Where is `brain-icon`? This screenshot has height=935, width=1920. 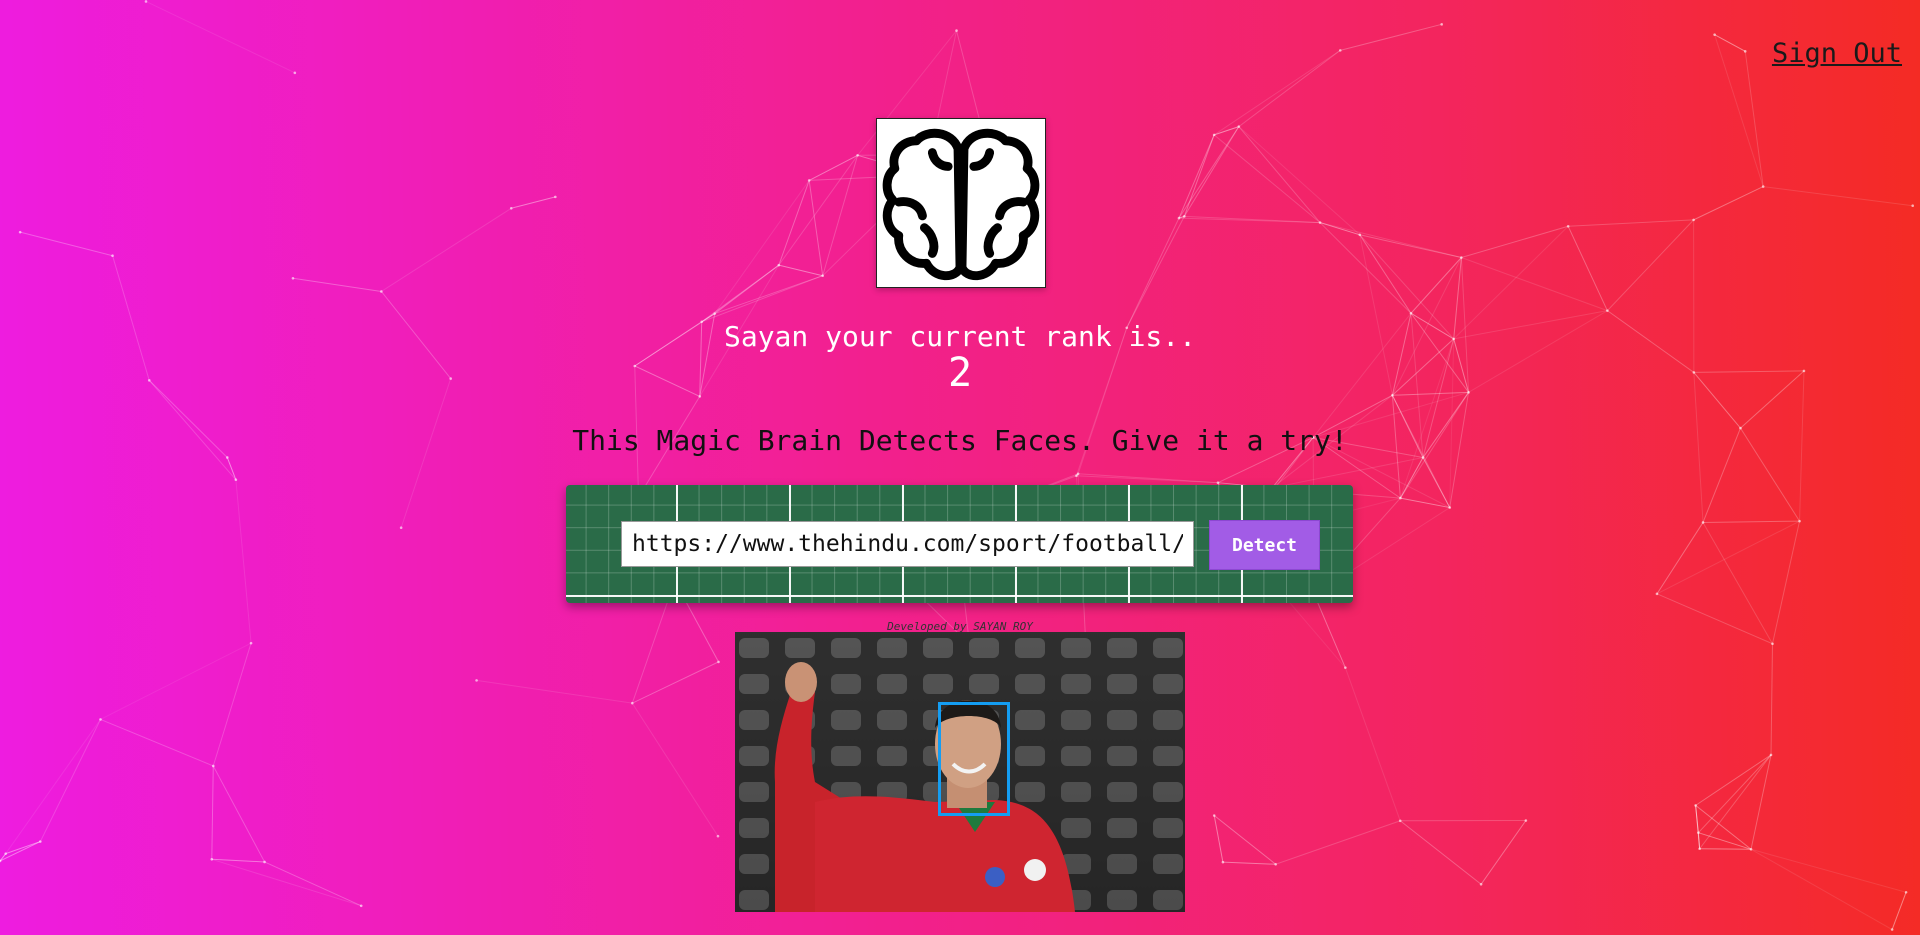
brain-icon is located at coordinates (961, 204).